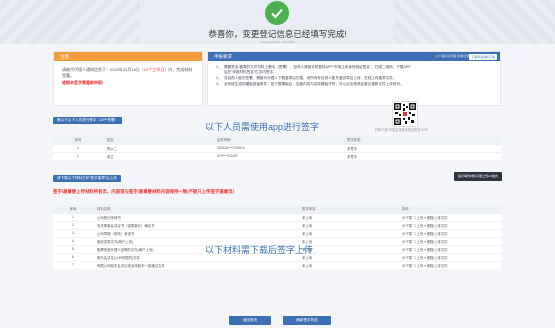 The height and width of the screenshot is (328, 555). I want to click on notice-line1: 请被代代理人通知信息于：2020年03月19日（, so click(103, 69).